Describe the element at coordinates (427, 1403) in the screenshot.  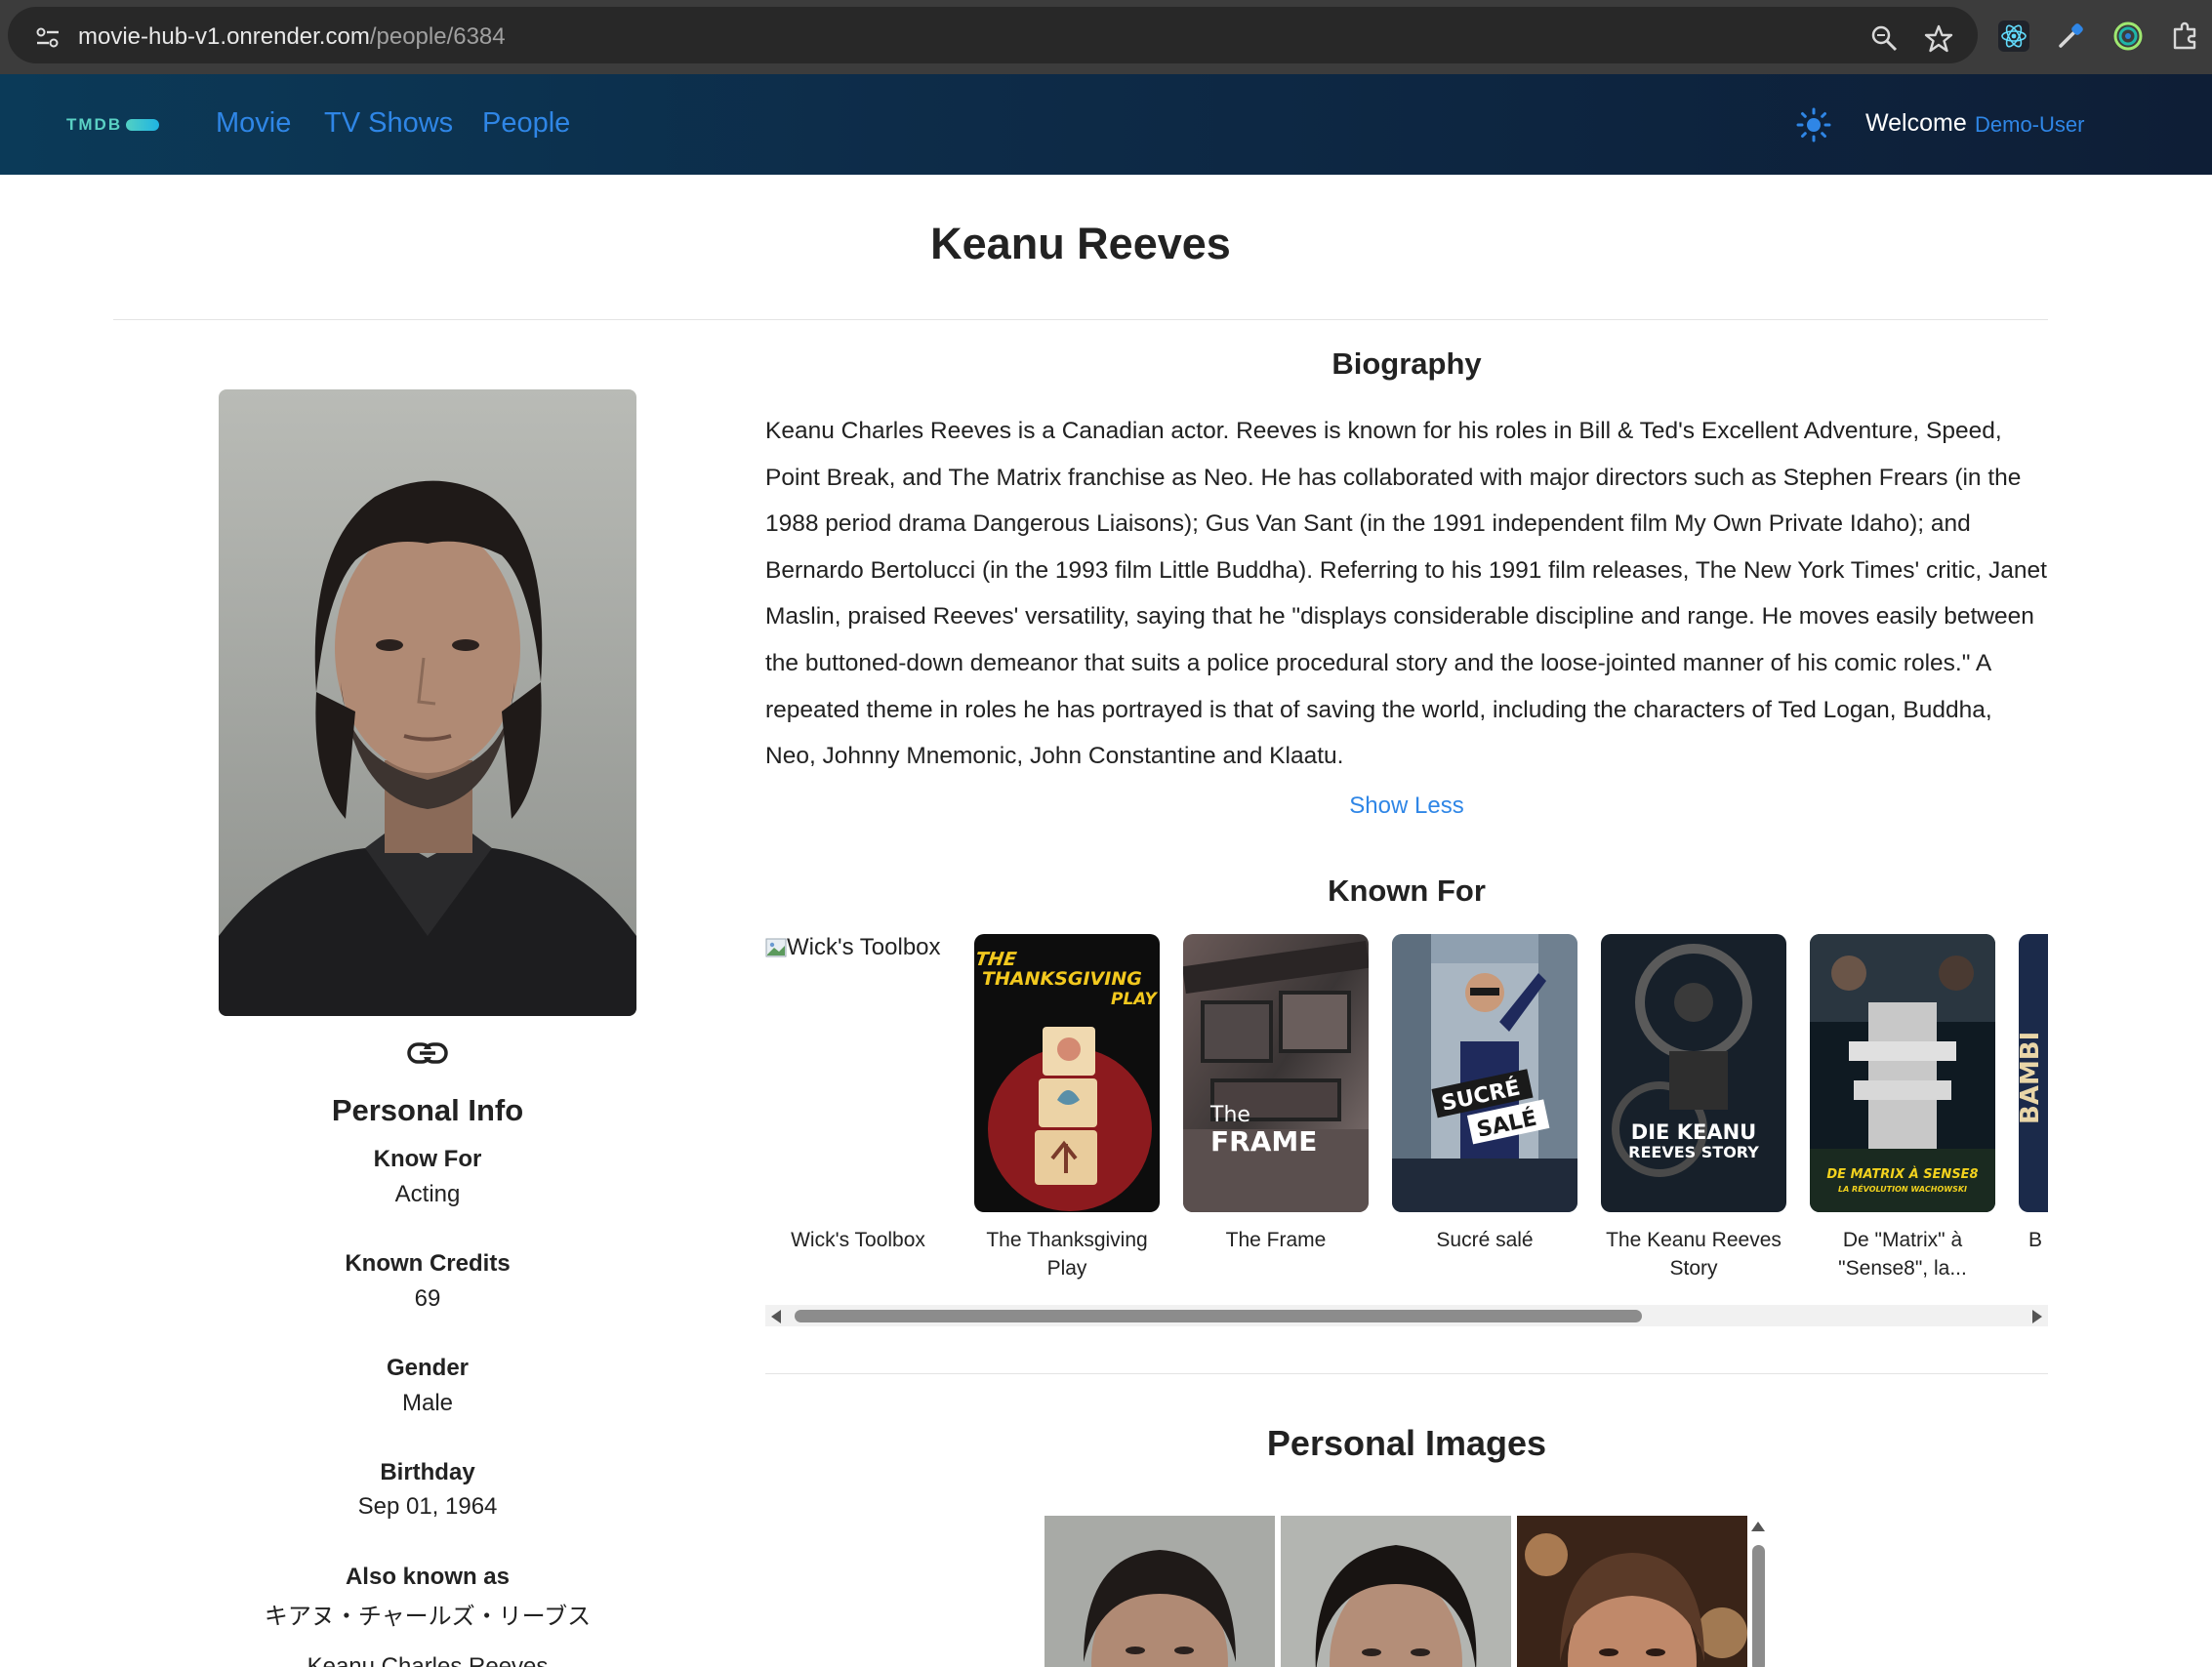
I see `info-value-gender: Male` at that location.